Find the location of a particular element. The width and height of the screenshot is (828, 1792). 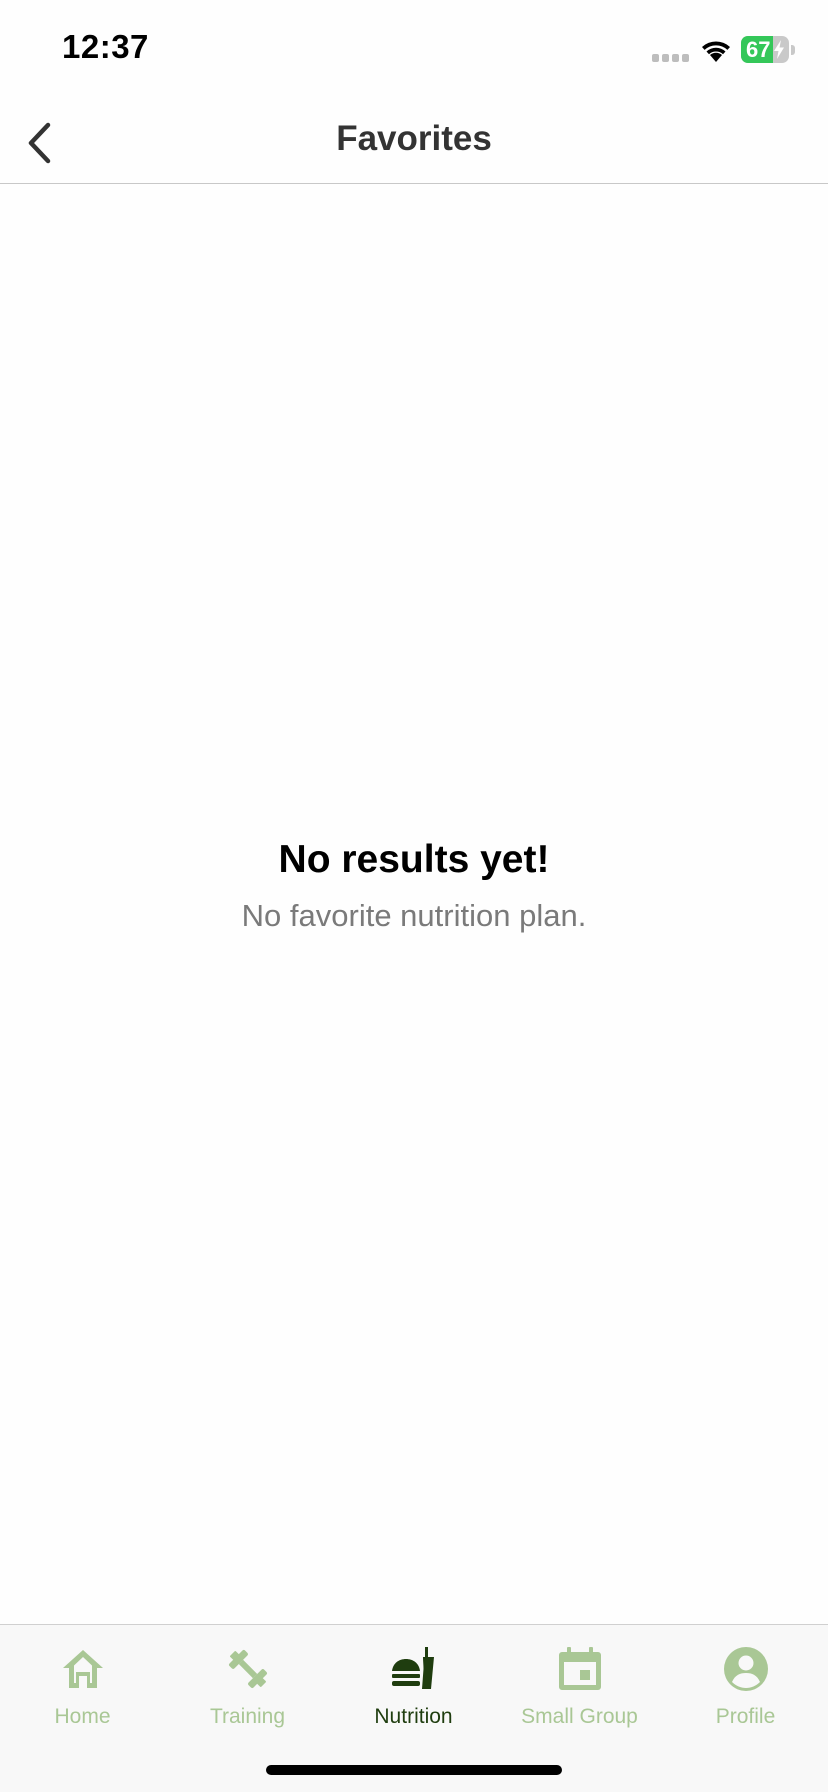

home-icon is located at coordinates (82, 1669).